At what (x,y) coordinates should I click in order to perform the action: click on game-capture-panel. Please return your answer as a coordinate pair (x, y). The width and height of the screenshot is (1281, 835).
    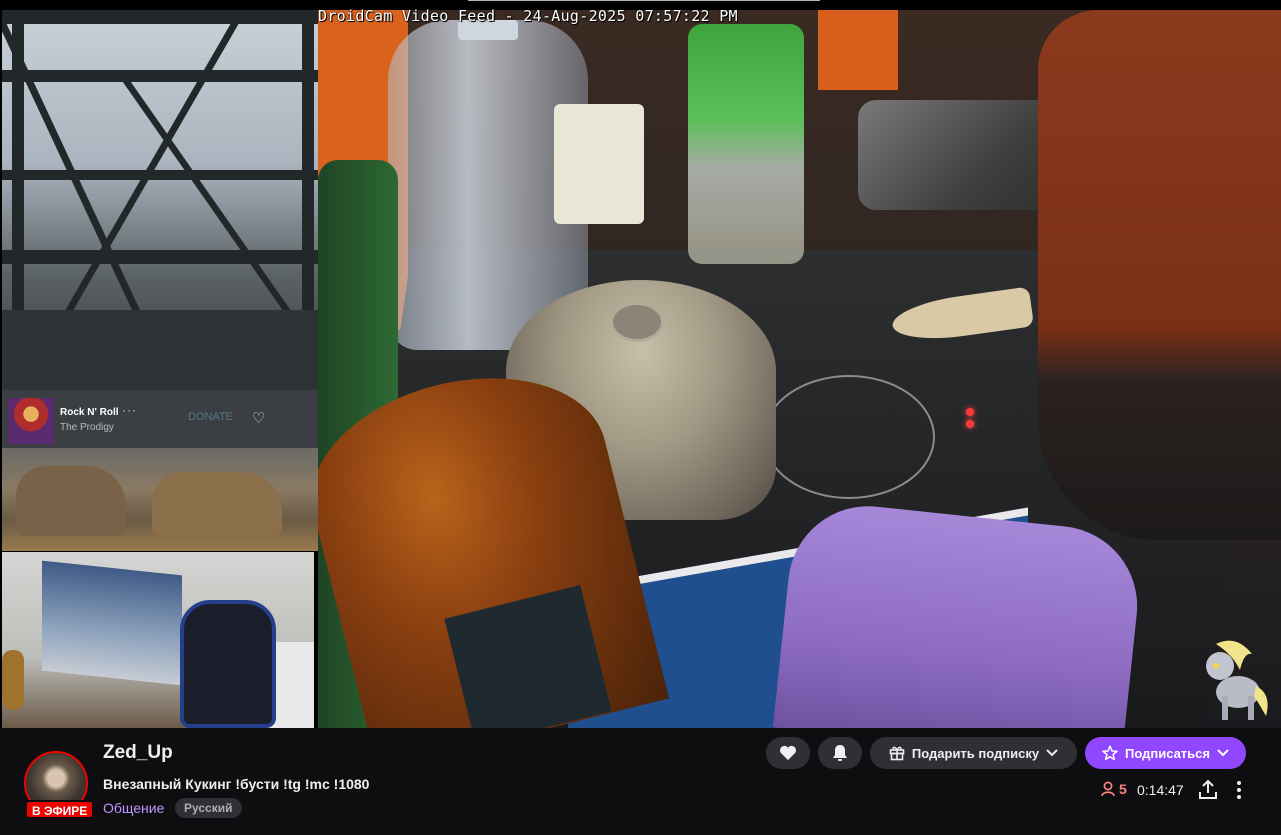
    Looking at the image, I should click on (160, 499).